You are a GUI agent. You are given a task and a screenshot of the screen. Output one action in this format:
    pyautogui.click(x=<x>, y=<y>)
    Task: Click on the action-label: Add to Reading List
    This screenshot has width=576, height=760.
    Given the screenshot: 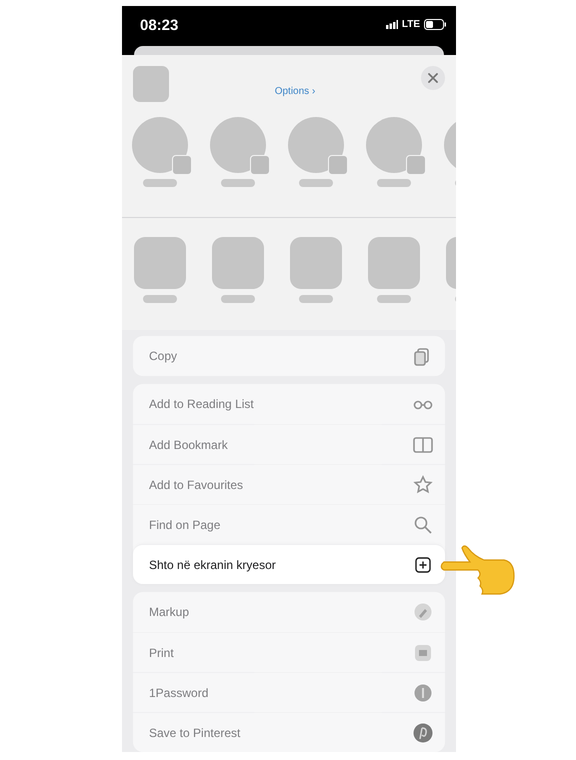 What is the action you would take?
    pyautogui.click(x=201, y=404)
    